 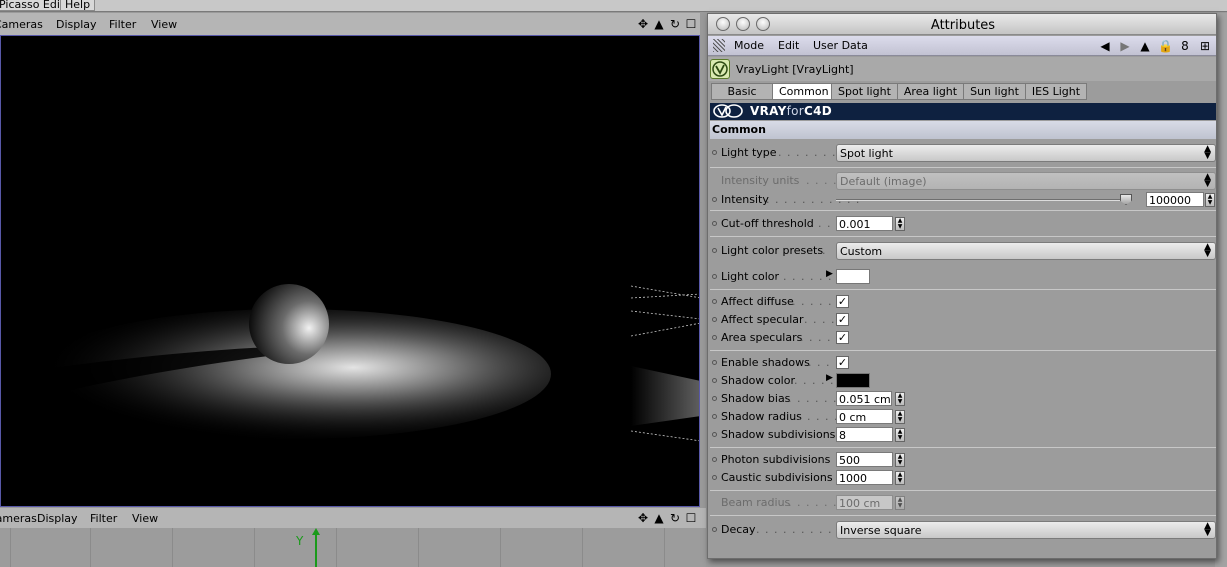 I want to click on affect-diffuse-label: Affect diffuse, so click(x=757, y=301).